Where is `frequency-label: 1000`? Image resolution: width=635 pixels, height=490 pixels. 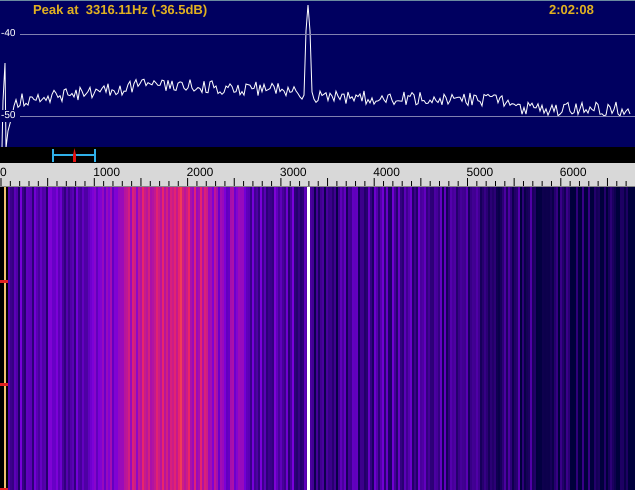
frequency-label: 1000 is located at coordinates (106, 172).